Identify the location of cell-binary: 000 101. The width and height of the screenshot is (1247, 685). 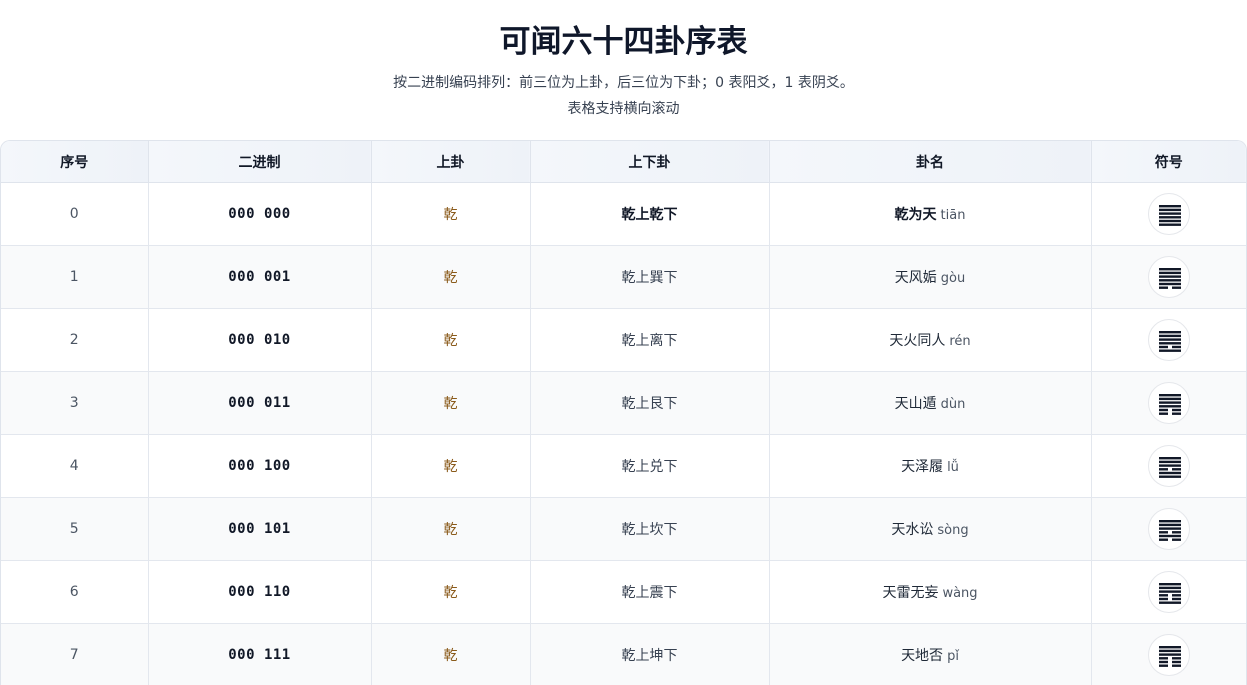
(260, 529).